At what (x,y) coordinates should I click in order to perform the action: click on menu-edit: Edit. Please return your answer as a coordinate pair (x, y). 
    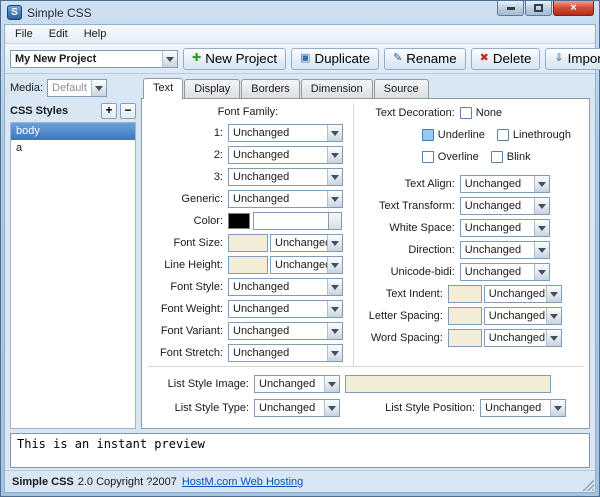
    Looking at the image, I should click on (58, 34).